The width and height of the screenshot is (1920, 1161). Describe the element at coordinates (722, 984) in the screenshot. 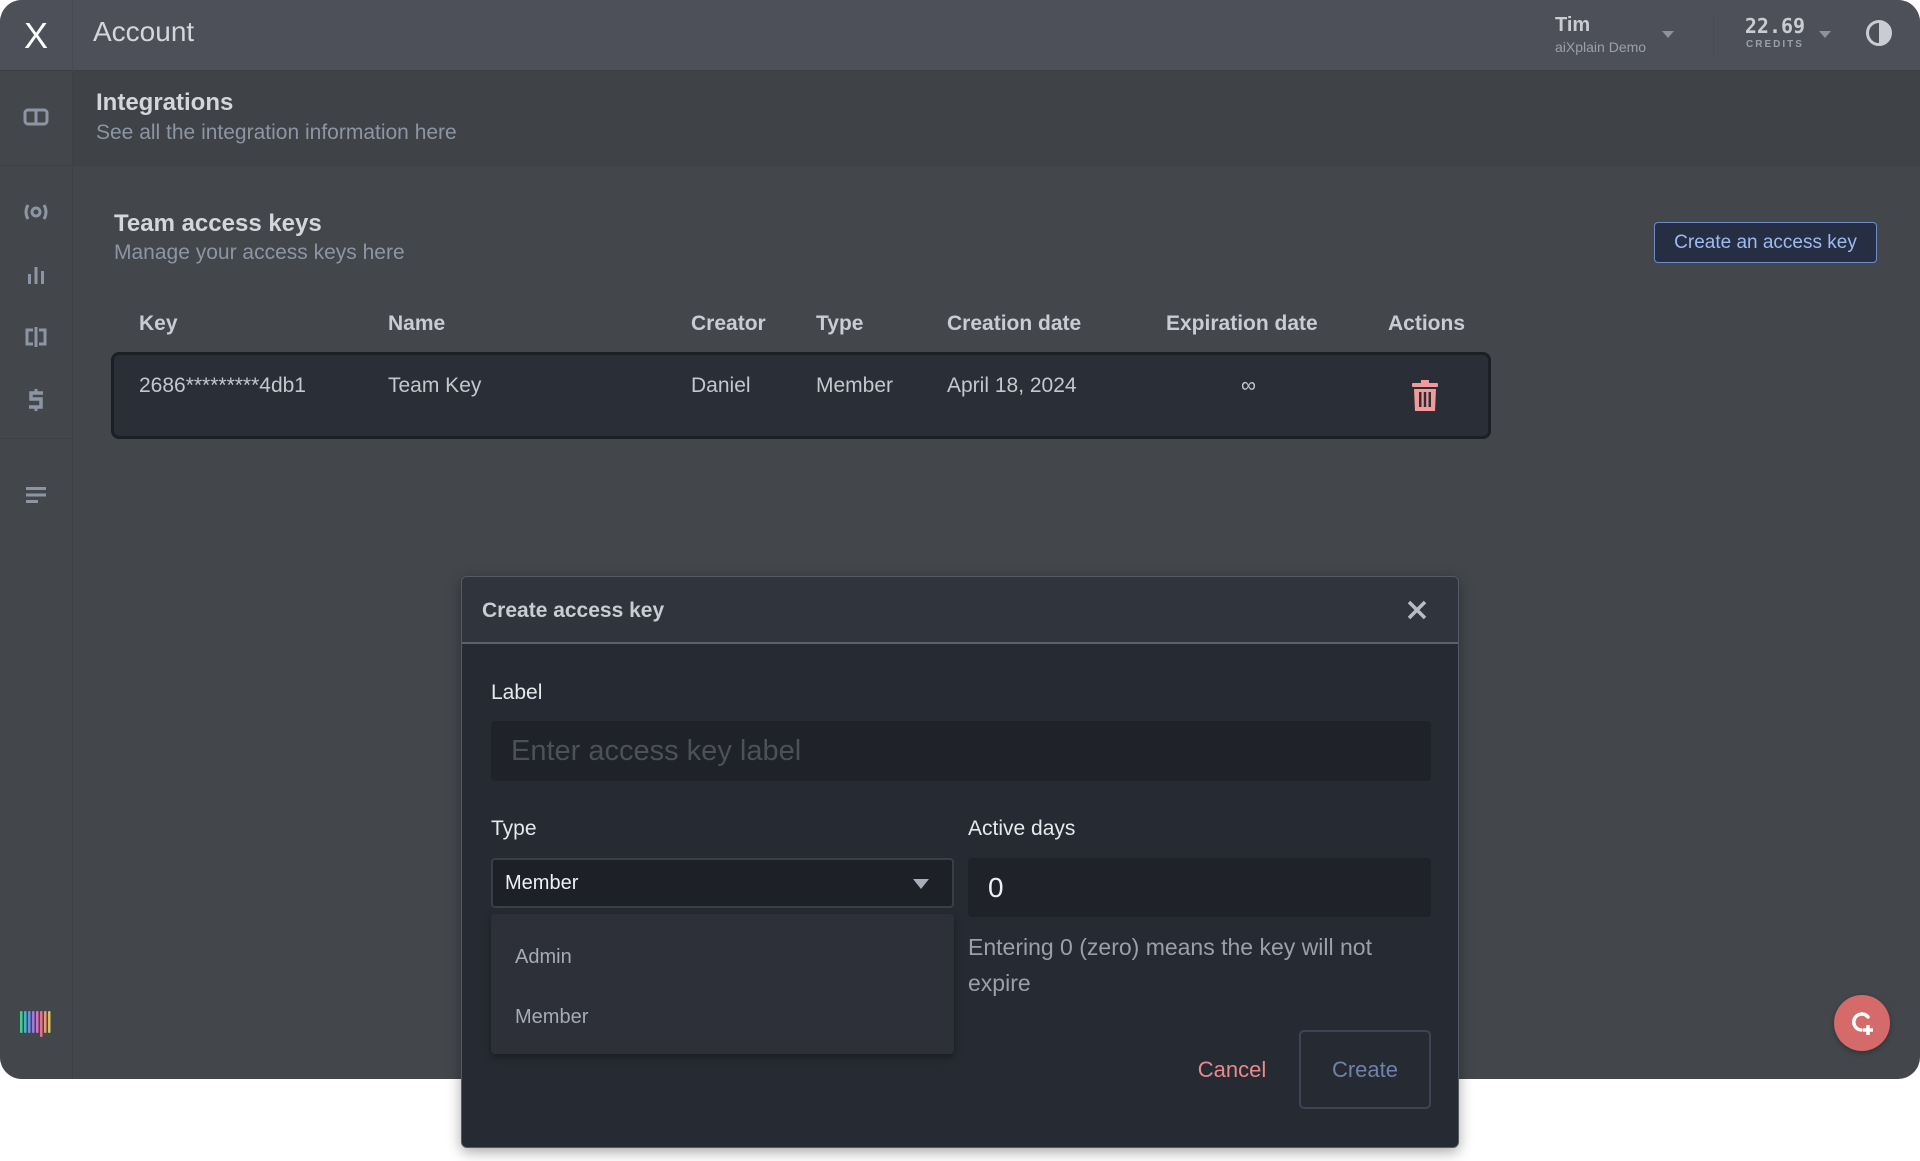

I see `type-dropdown-menu: Admin Member` at that location.